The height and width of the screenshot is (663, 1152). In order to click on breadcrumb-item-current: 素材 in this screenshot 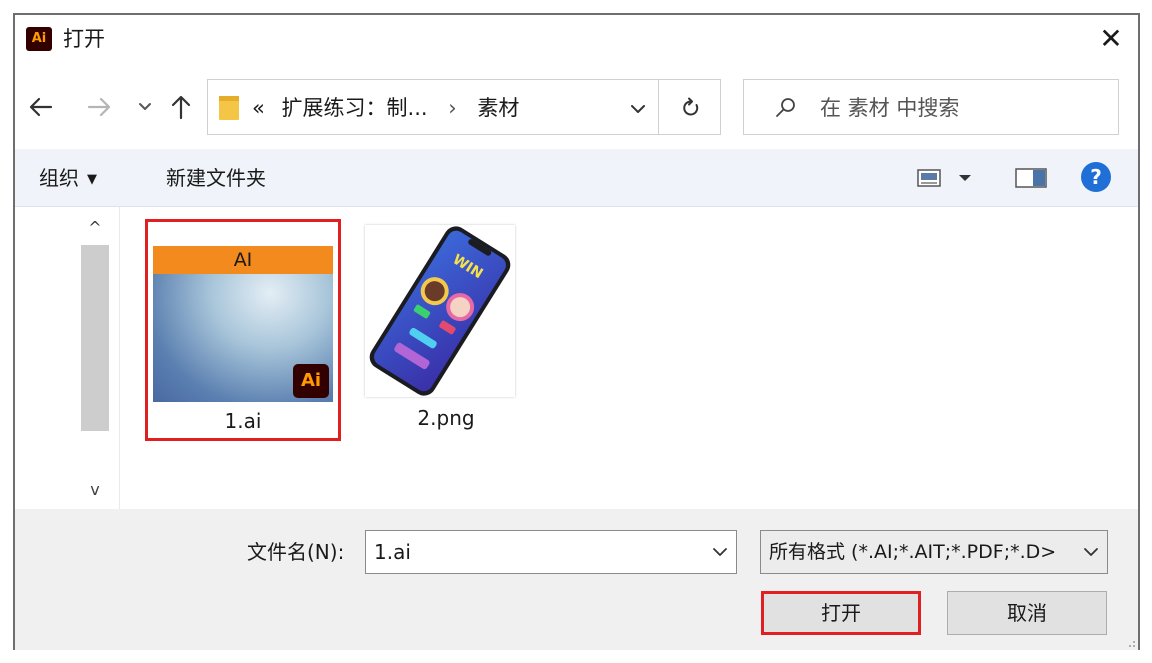, I will do `click(498, 108)`.